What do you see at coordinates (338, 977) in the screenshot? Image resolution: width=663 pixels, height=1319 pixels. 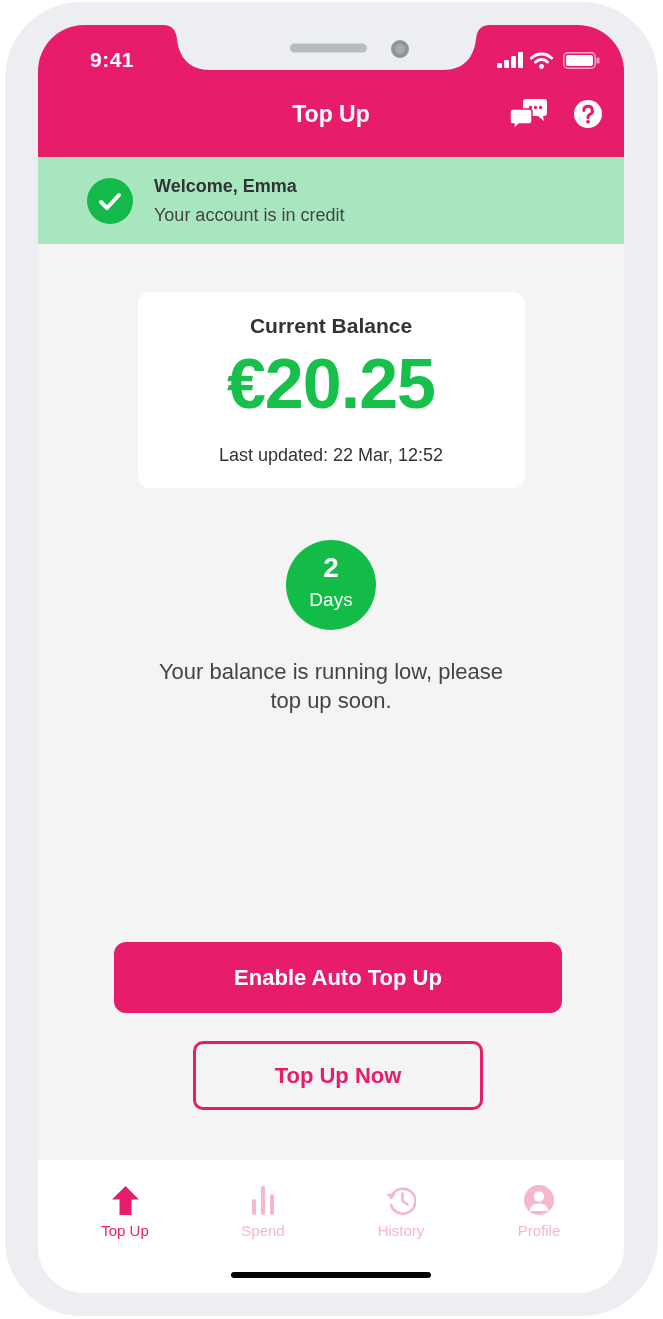 I see `enable-auto-top-up-button: Enable Auto Top Up` at bounding box center [338, 977].